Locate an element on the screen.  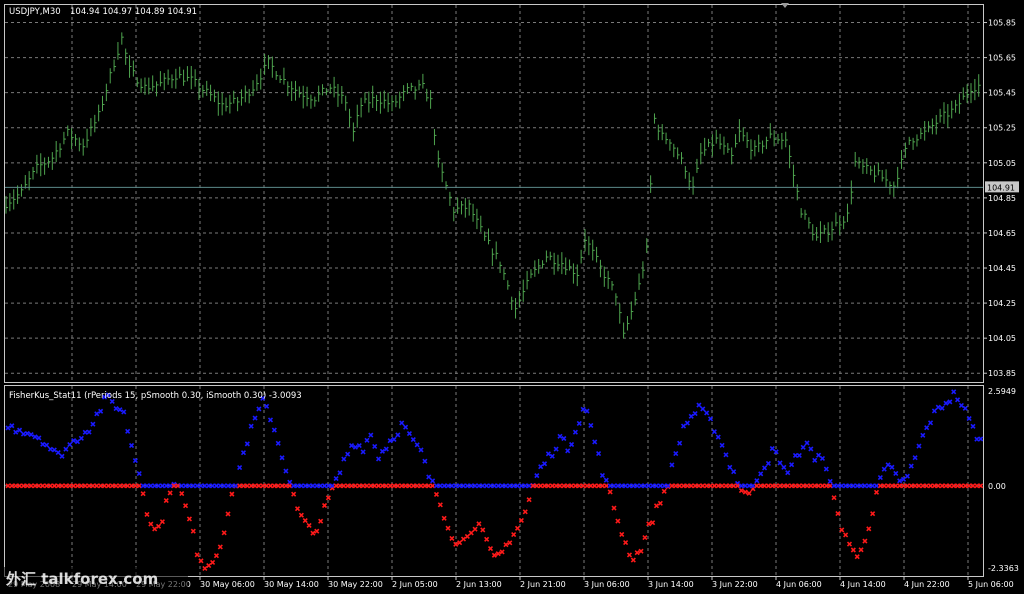
indicator-tick-label: 0.00 is located at coordinates (997, 486).